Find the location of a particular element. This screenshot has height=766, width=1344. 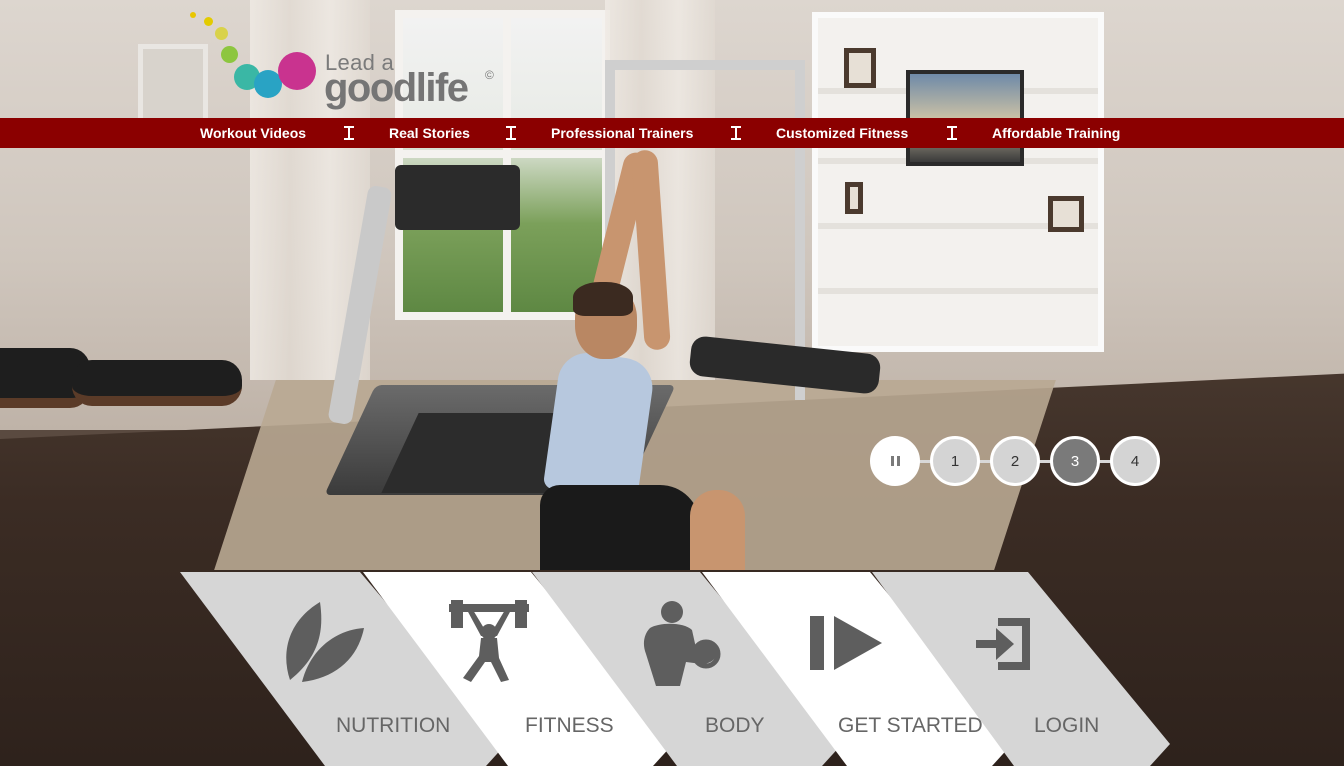

nav-affordable-training: Affordable Training is located at coordinates (1056, 133).